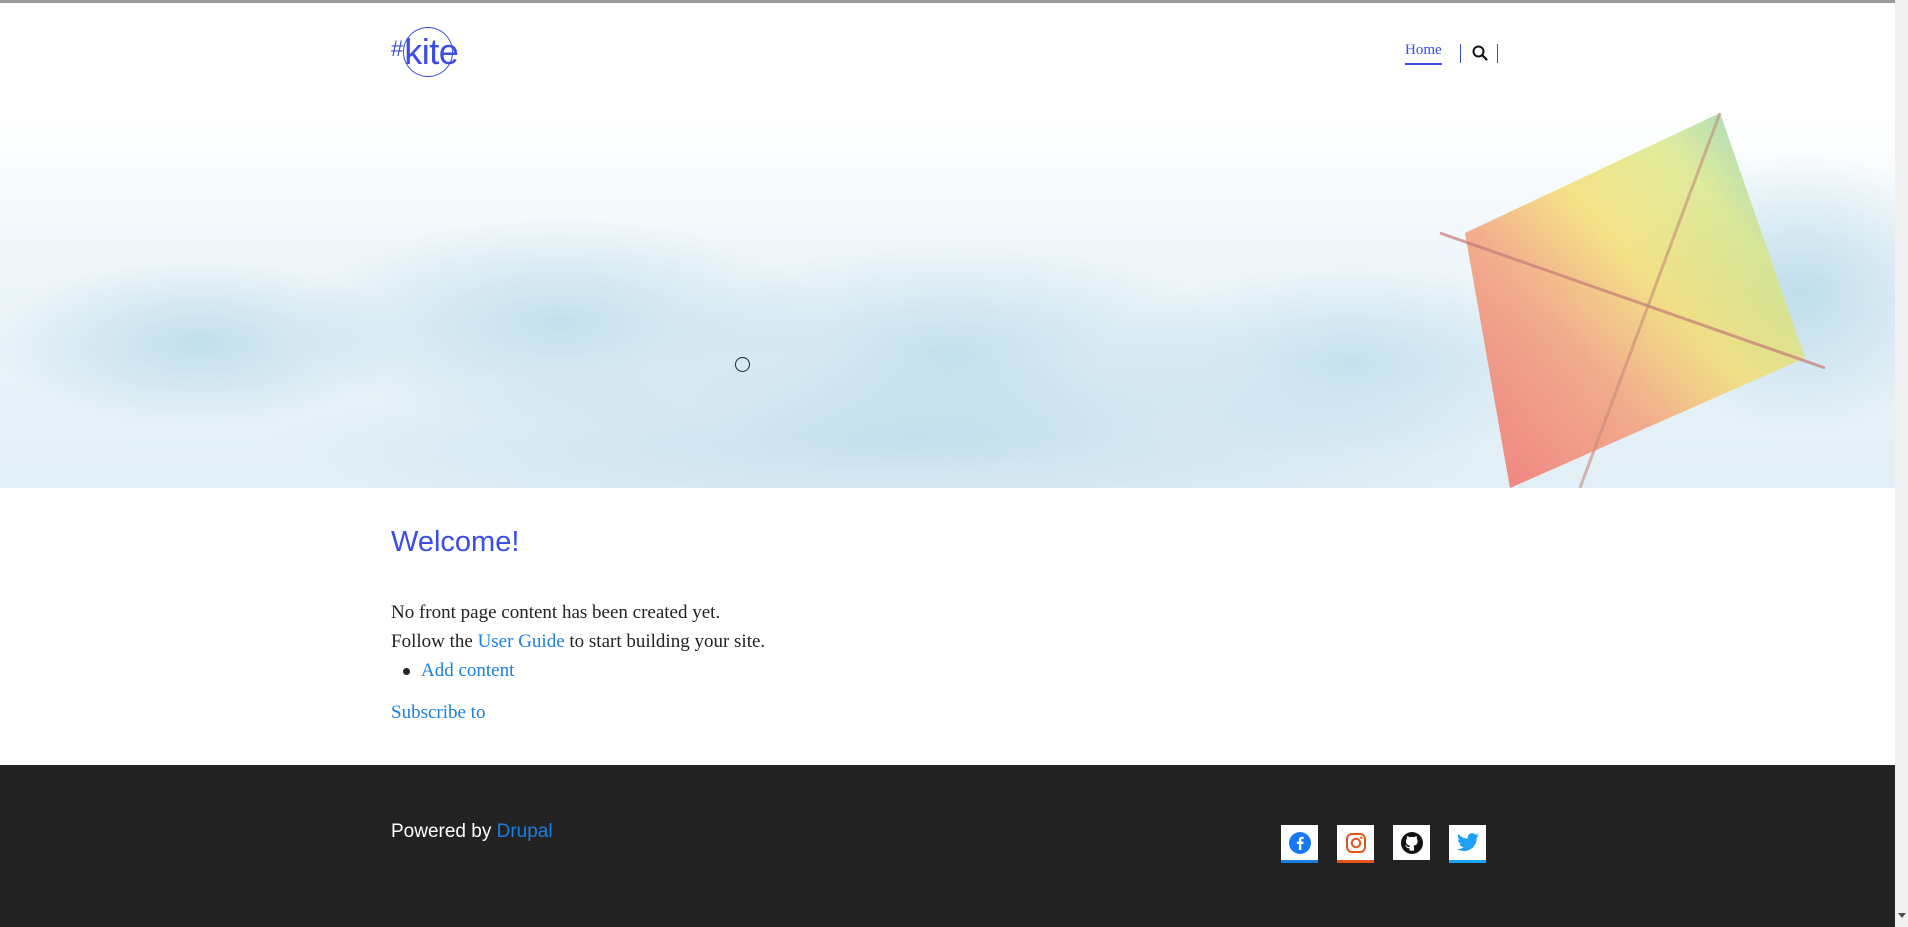 Image resolution: width=1908 pixels, height=927 pixels. I want to click on logo-word: kite, so click(431, 51).